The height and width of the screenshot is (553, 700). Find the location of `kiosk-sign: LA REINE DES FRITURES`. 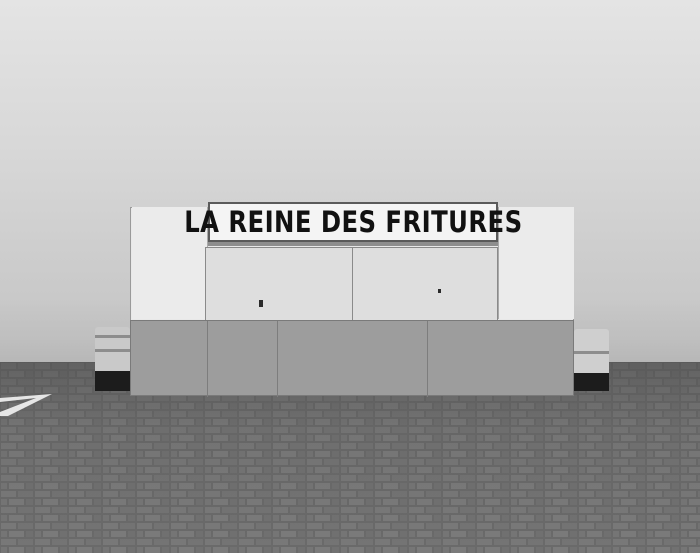

kiosk-sign: LA REINE DES FRITURES is located at coordinates (353, 222).